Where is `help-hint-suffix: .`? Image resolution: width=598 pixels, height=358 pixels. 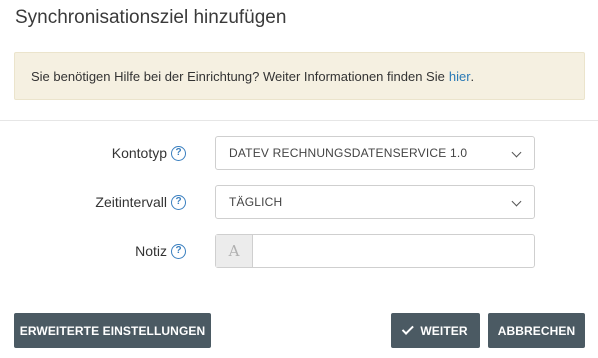
help-hint-suffix: . is located at coordinates (472, 76).